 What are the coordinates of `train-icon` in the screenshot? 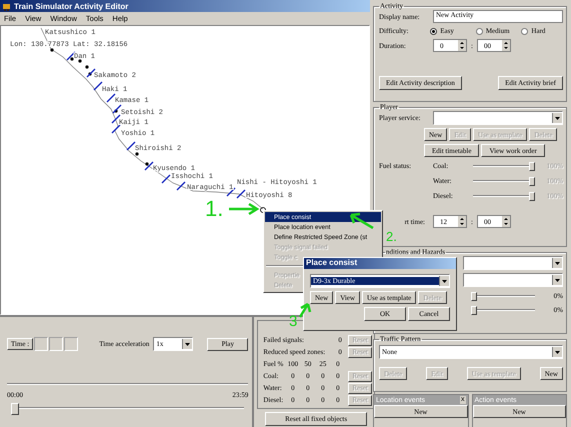 It's located at (6, 6).